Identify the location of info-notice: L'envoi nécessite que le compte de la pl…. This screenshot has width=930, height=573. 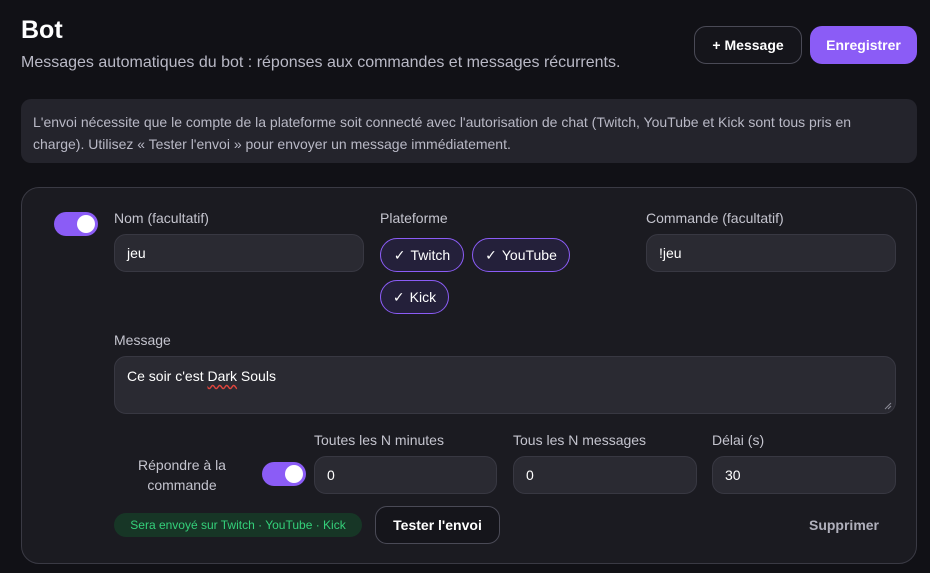
(469, 131).